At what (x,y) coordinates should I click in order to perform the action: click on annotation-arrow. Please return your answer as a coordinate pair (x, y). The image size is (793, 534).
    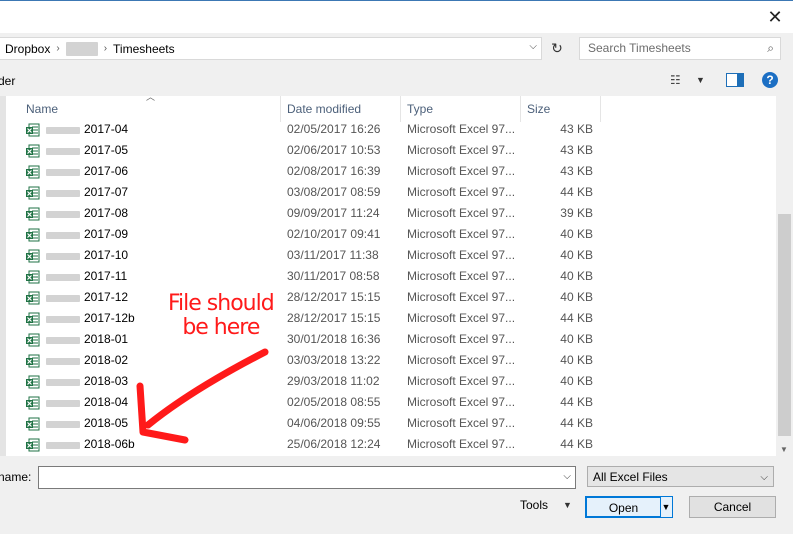
    Looking at the image, I should click on (202, 396).